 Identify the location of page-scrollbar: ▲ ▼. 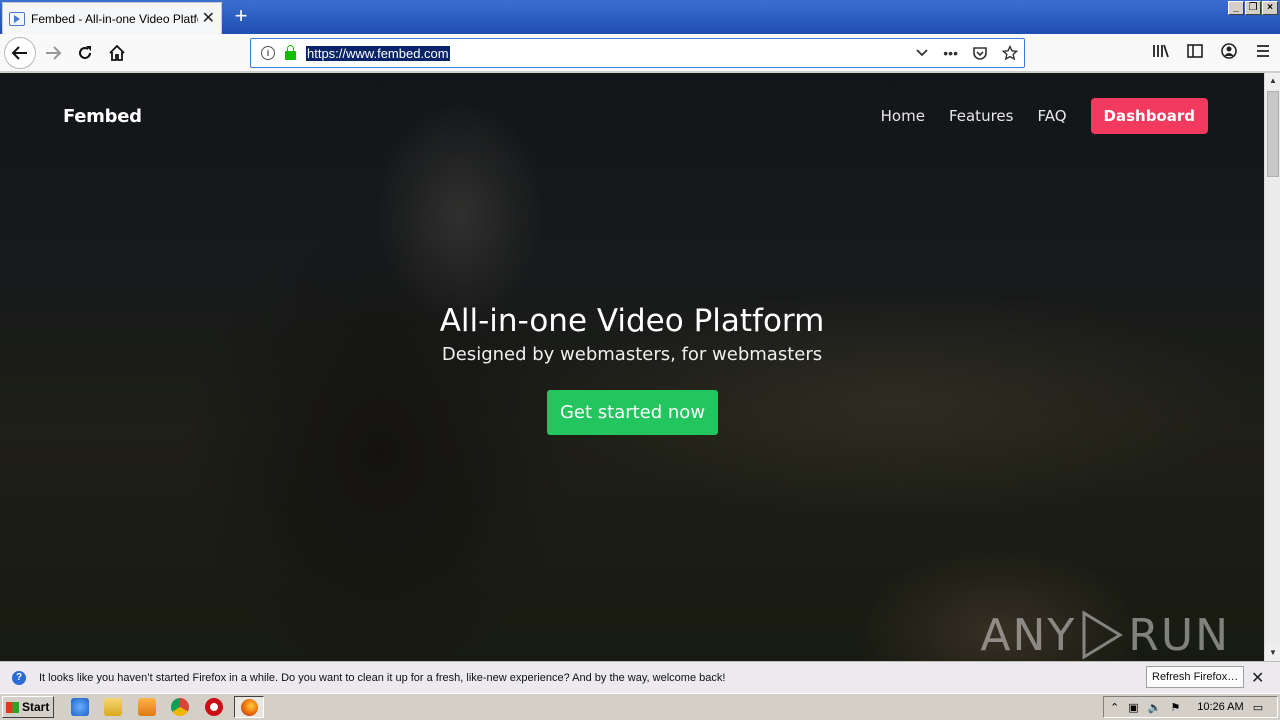
(1272, 367).